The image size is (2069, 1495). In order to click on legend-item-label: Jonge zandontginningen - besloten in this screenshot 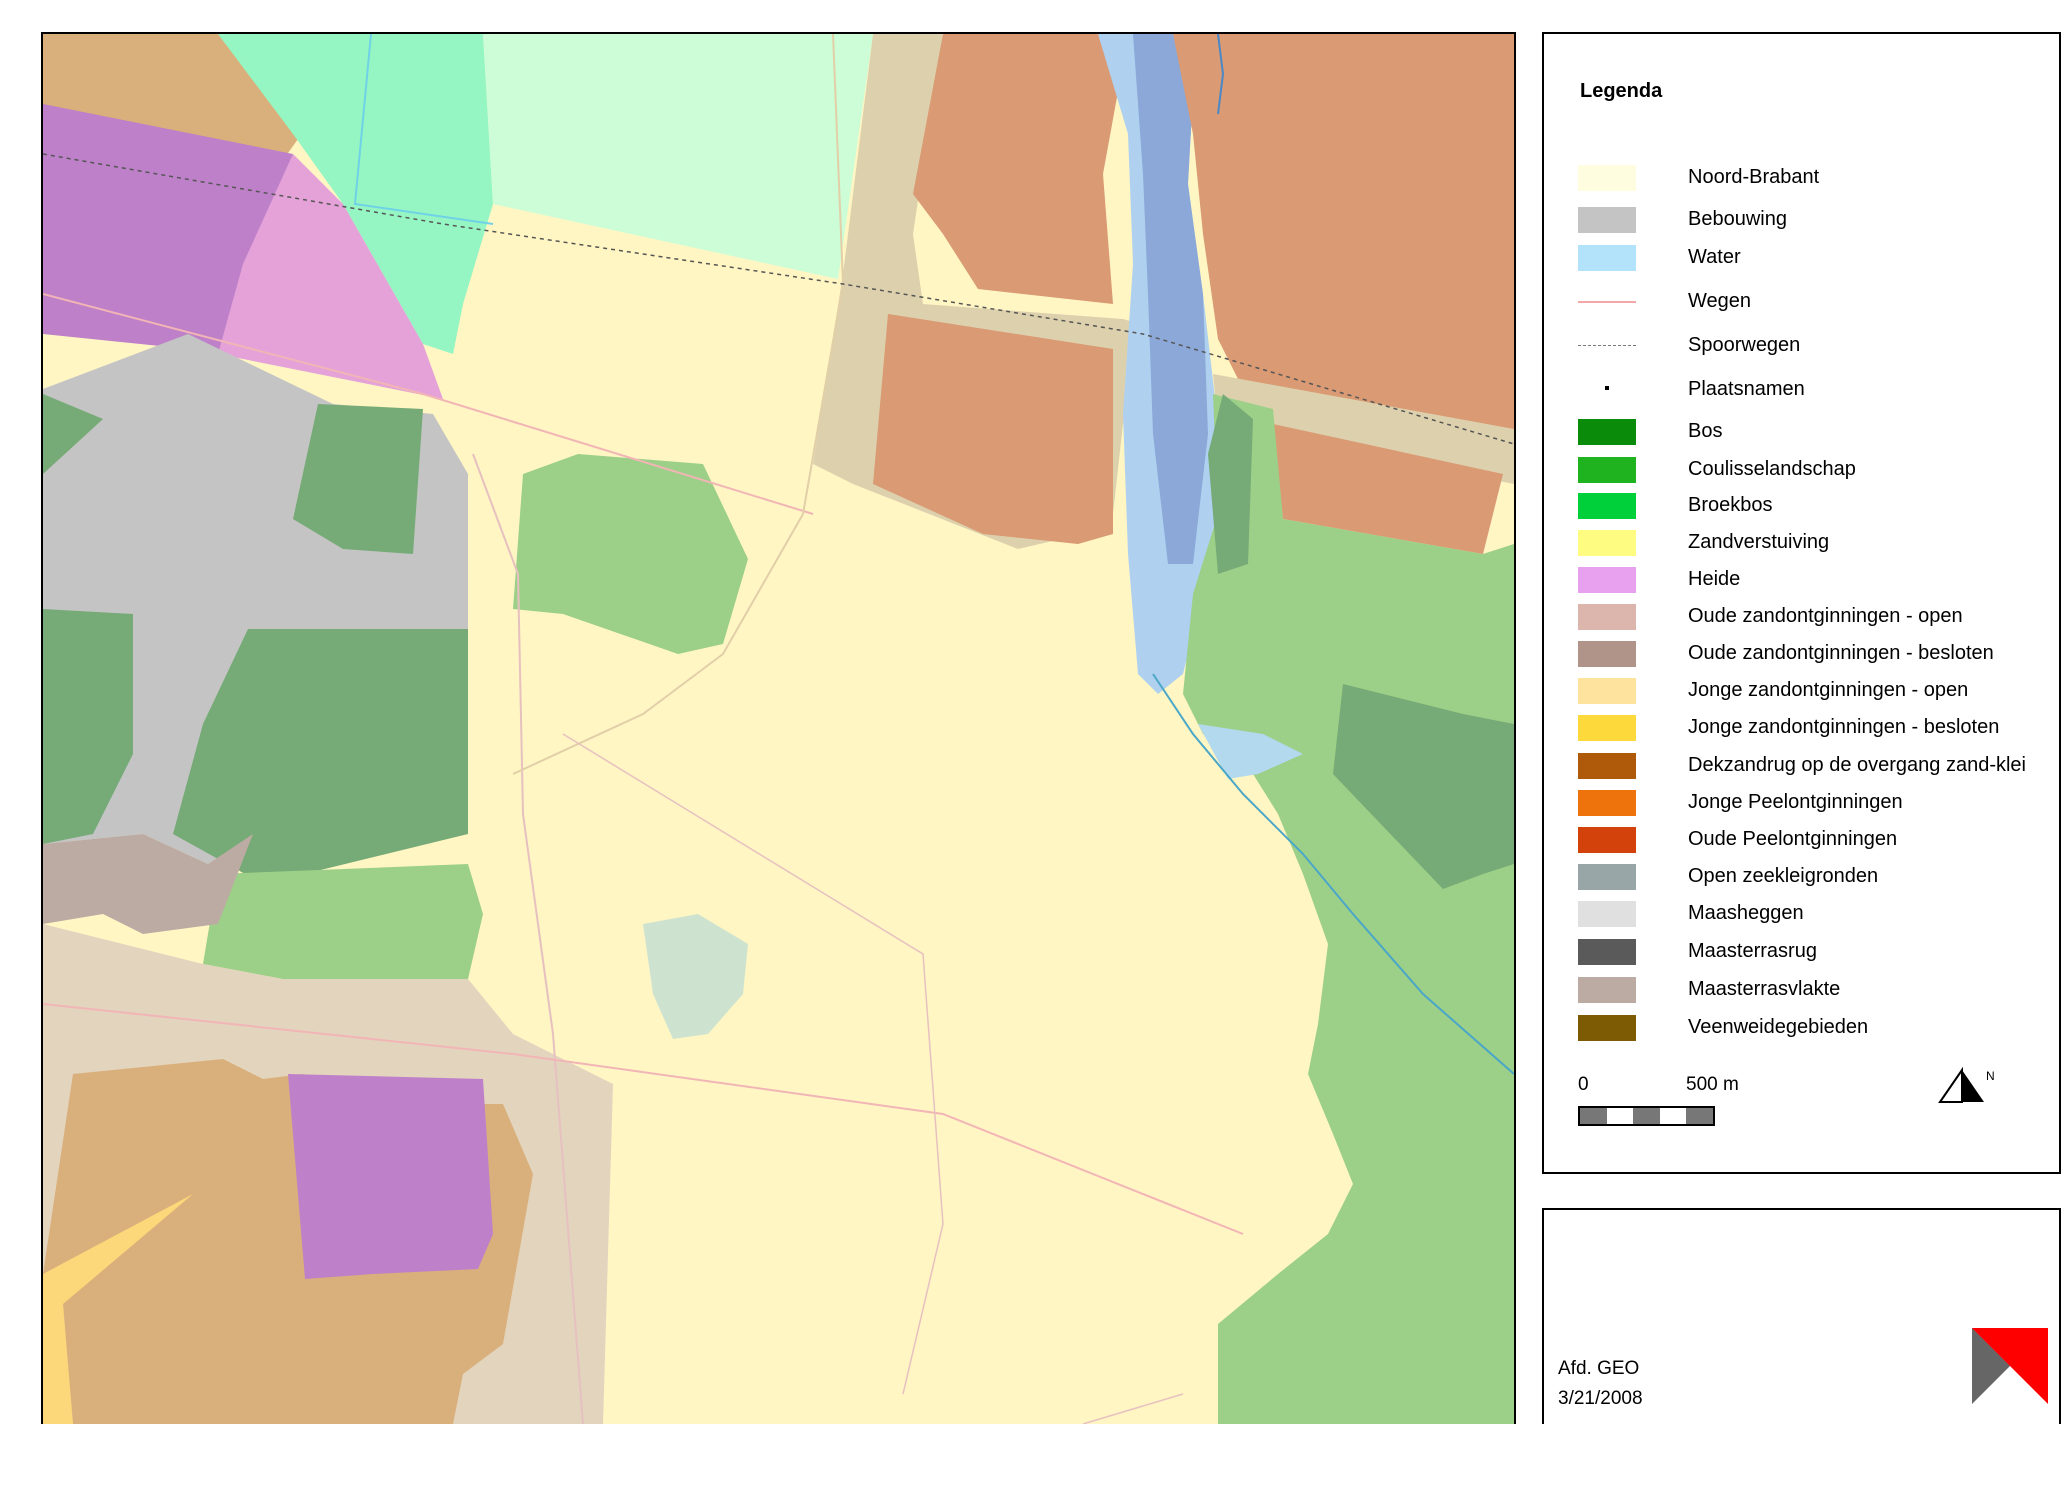, I will do `click(1844, 727)`.